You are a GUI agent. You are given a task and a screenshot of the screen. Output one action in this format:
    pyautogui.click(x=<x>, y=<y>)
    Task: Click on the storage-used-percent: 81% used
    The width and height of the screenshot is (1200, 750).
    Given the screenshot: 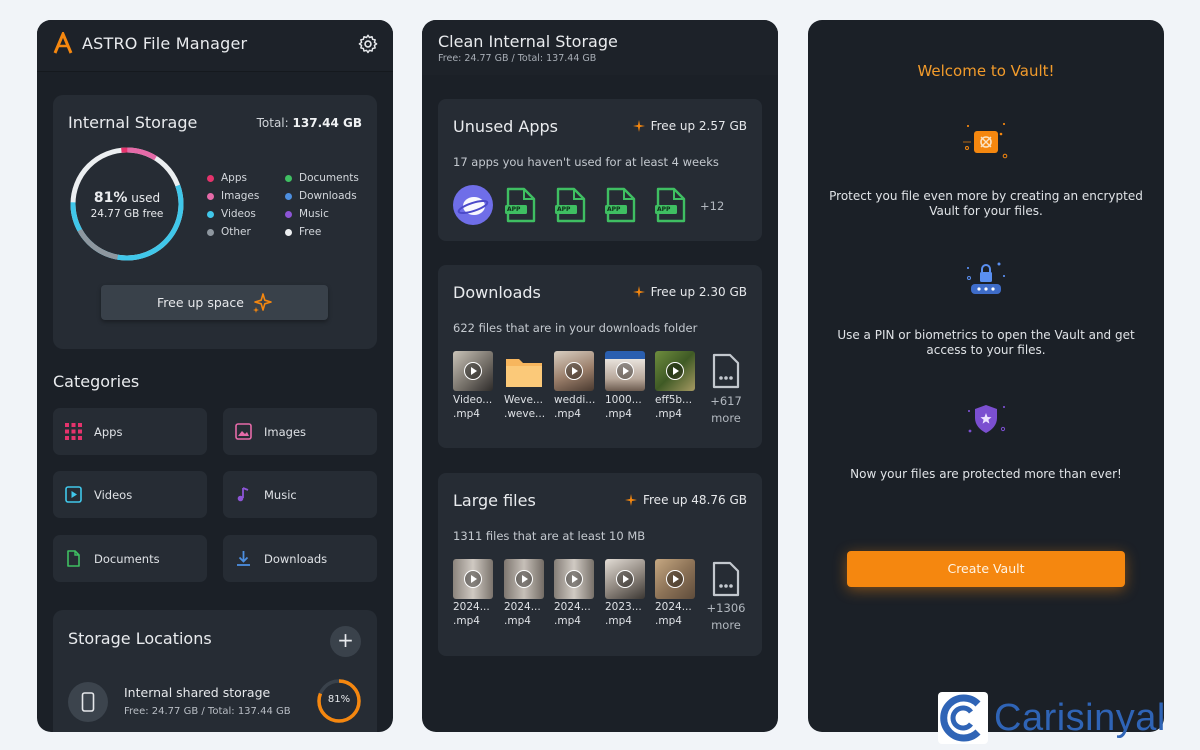 What is the action you would take?
    pyautogui.click(x=127, y=198)
    